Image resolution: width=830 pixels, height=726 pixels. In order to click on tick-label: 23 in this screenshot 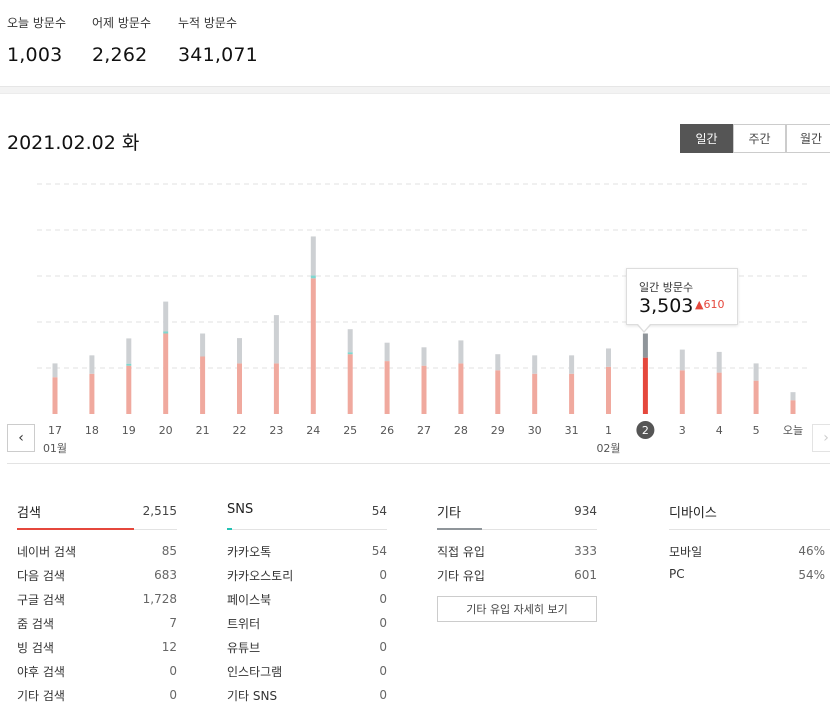, I will do `click(276, 430)`.